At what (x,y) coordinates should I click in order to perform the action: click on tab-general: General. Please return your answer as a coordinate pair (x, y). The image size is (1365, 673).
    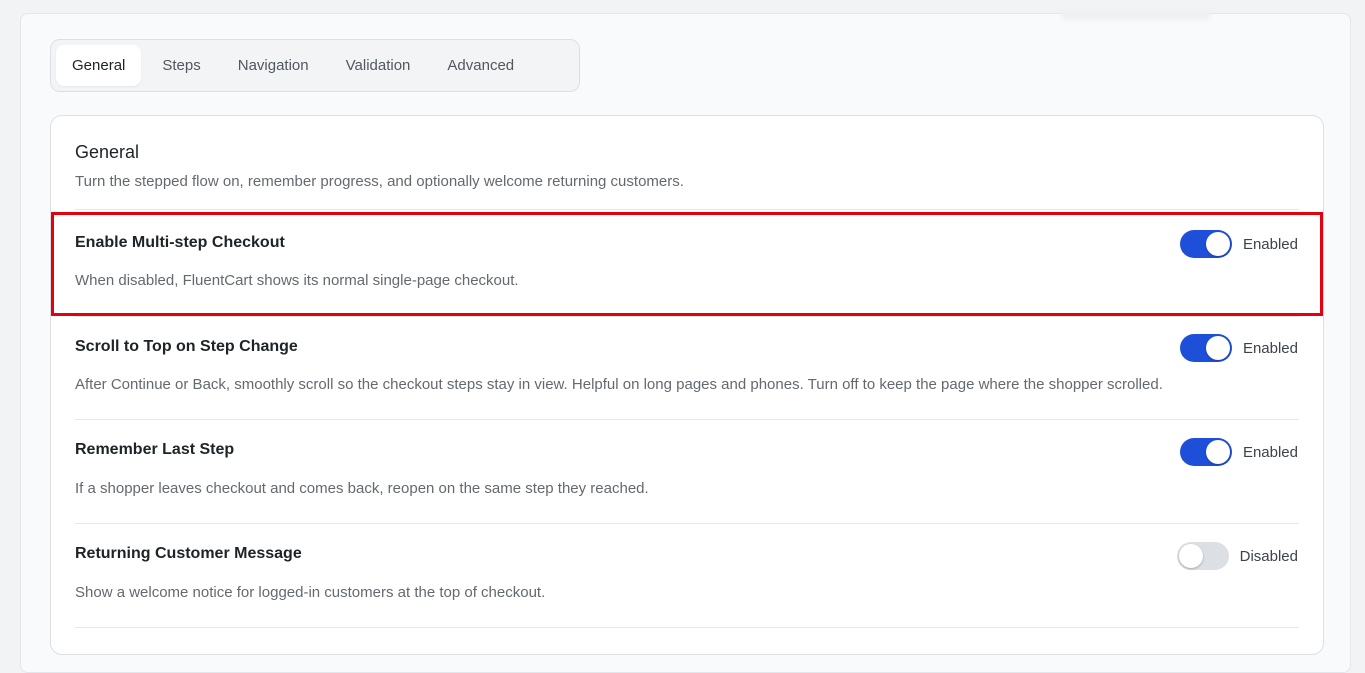
    Looking at the image, I should click on (99, 65).